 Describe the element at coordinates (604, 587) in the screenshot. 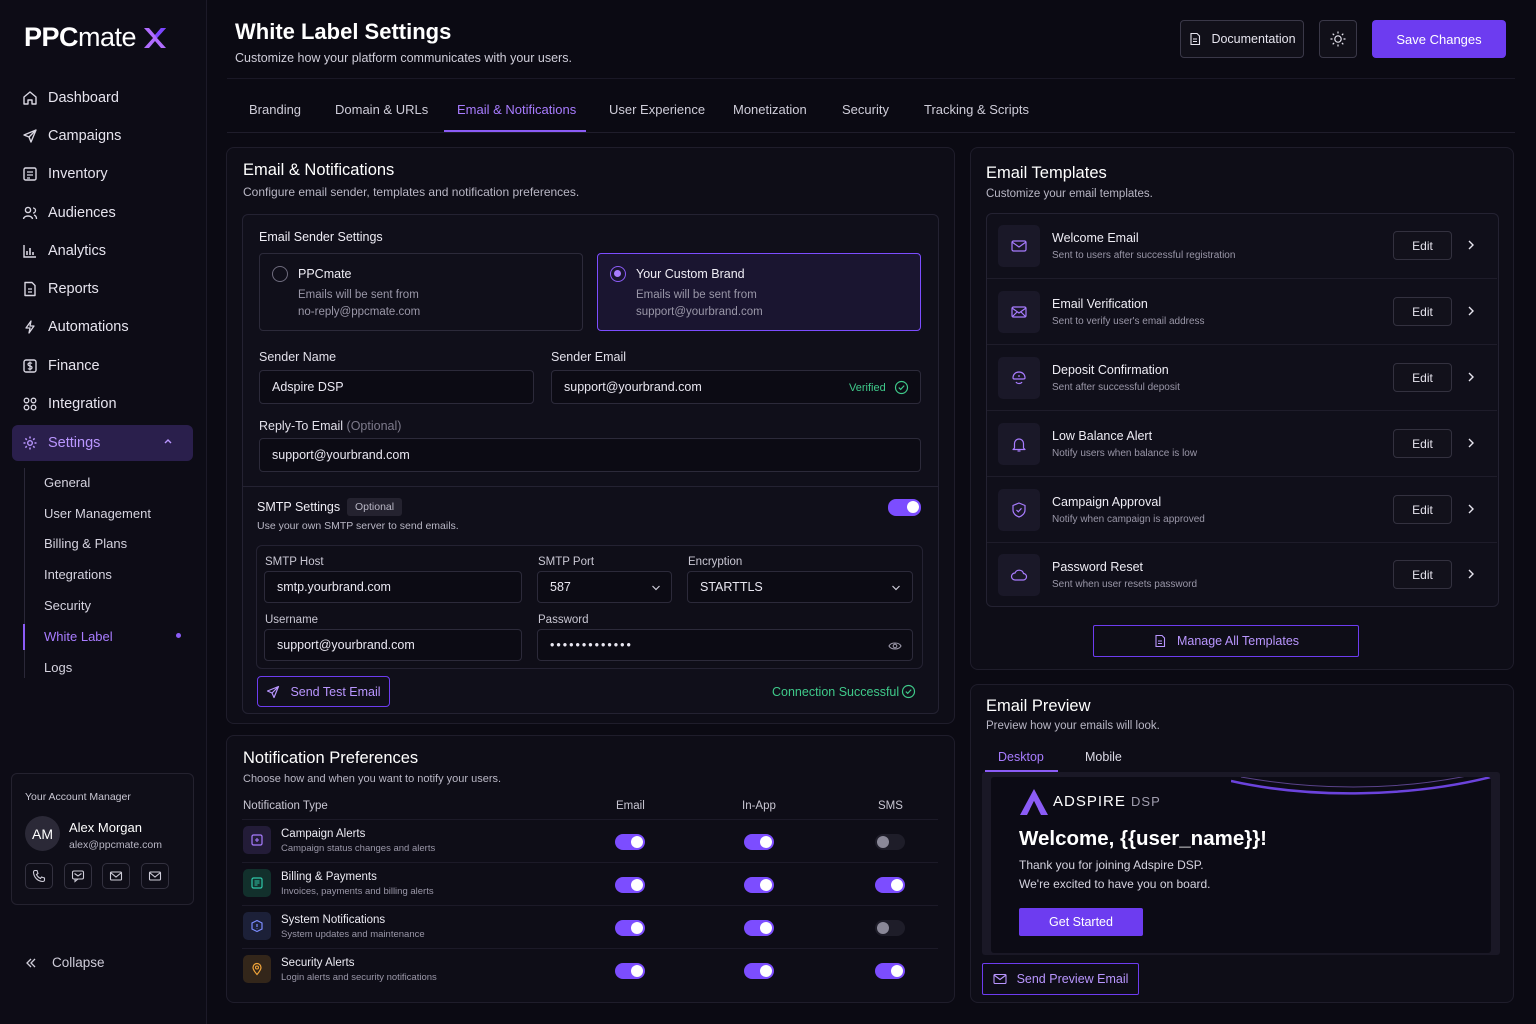

I see `smtp-port-select: 587` at that location.